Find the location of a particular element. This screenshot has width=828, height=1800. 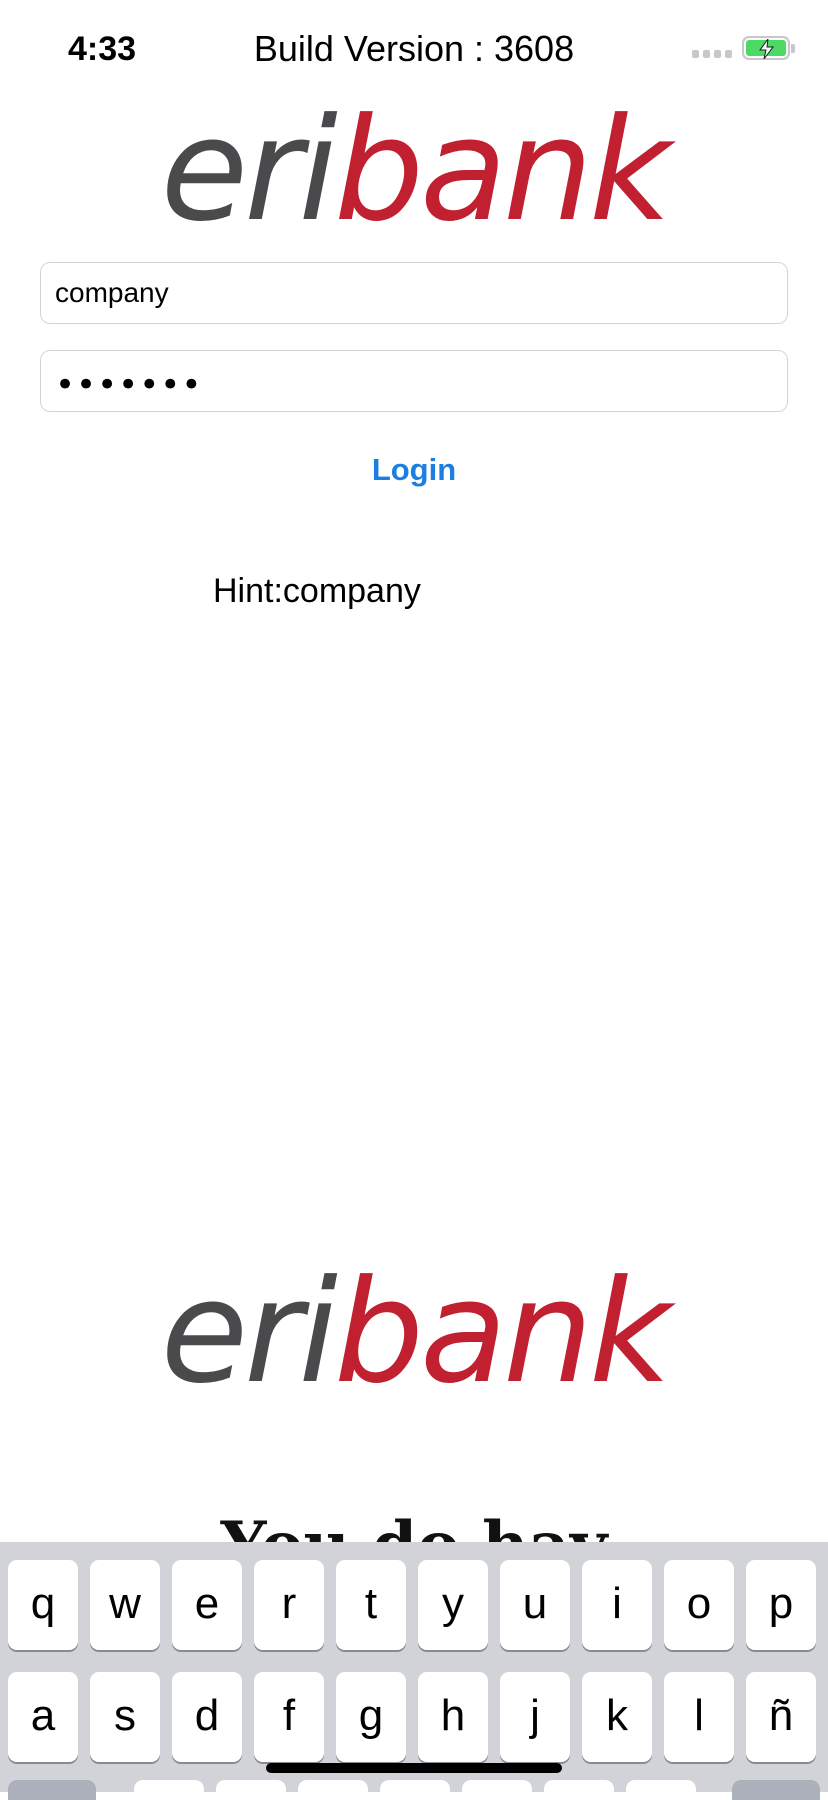

build-version-label: Build Version : 3608 is located at coordinates (414, 48).